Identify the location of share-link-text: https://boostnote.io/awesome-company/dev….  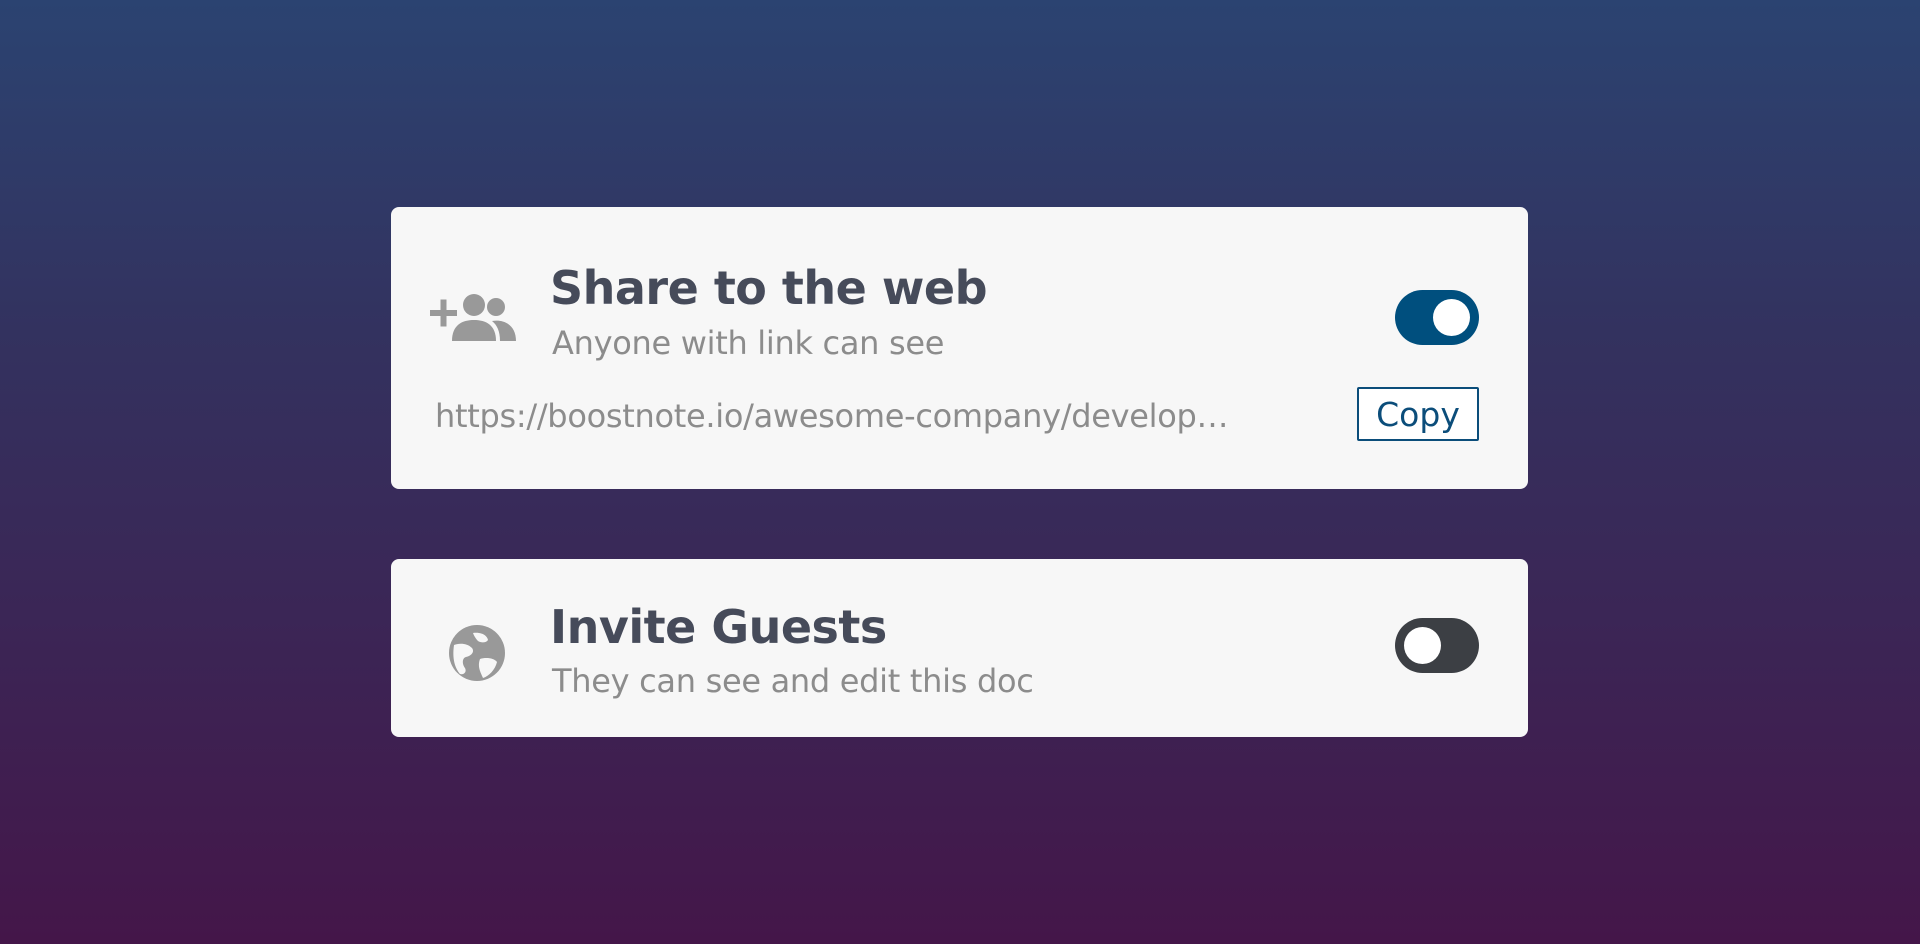
(835, 416).